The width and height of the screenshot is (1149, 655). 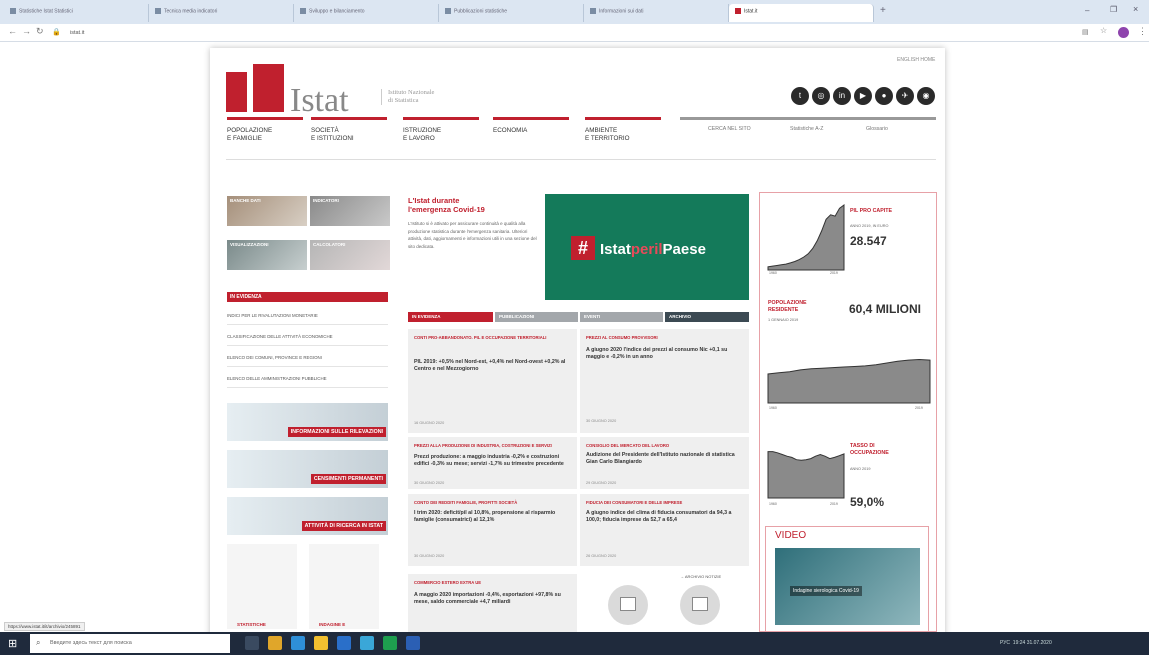 I want to click on nav-popolazione: POPOLAZIONE E FAMIGLIE, so click(x=265, y=130).